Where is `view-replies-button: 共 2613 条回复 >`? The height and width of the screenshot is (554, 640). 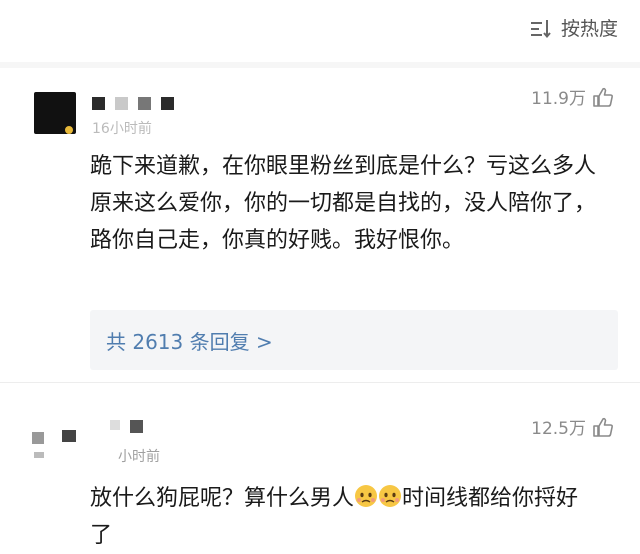 view-replies-button: 共 2613 条回复 > is located at coordinates (354, 340).